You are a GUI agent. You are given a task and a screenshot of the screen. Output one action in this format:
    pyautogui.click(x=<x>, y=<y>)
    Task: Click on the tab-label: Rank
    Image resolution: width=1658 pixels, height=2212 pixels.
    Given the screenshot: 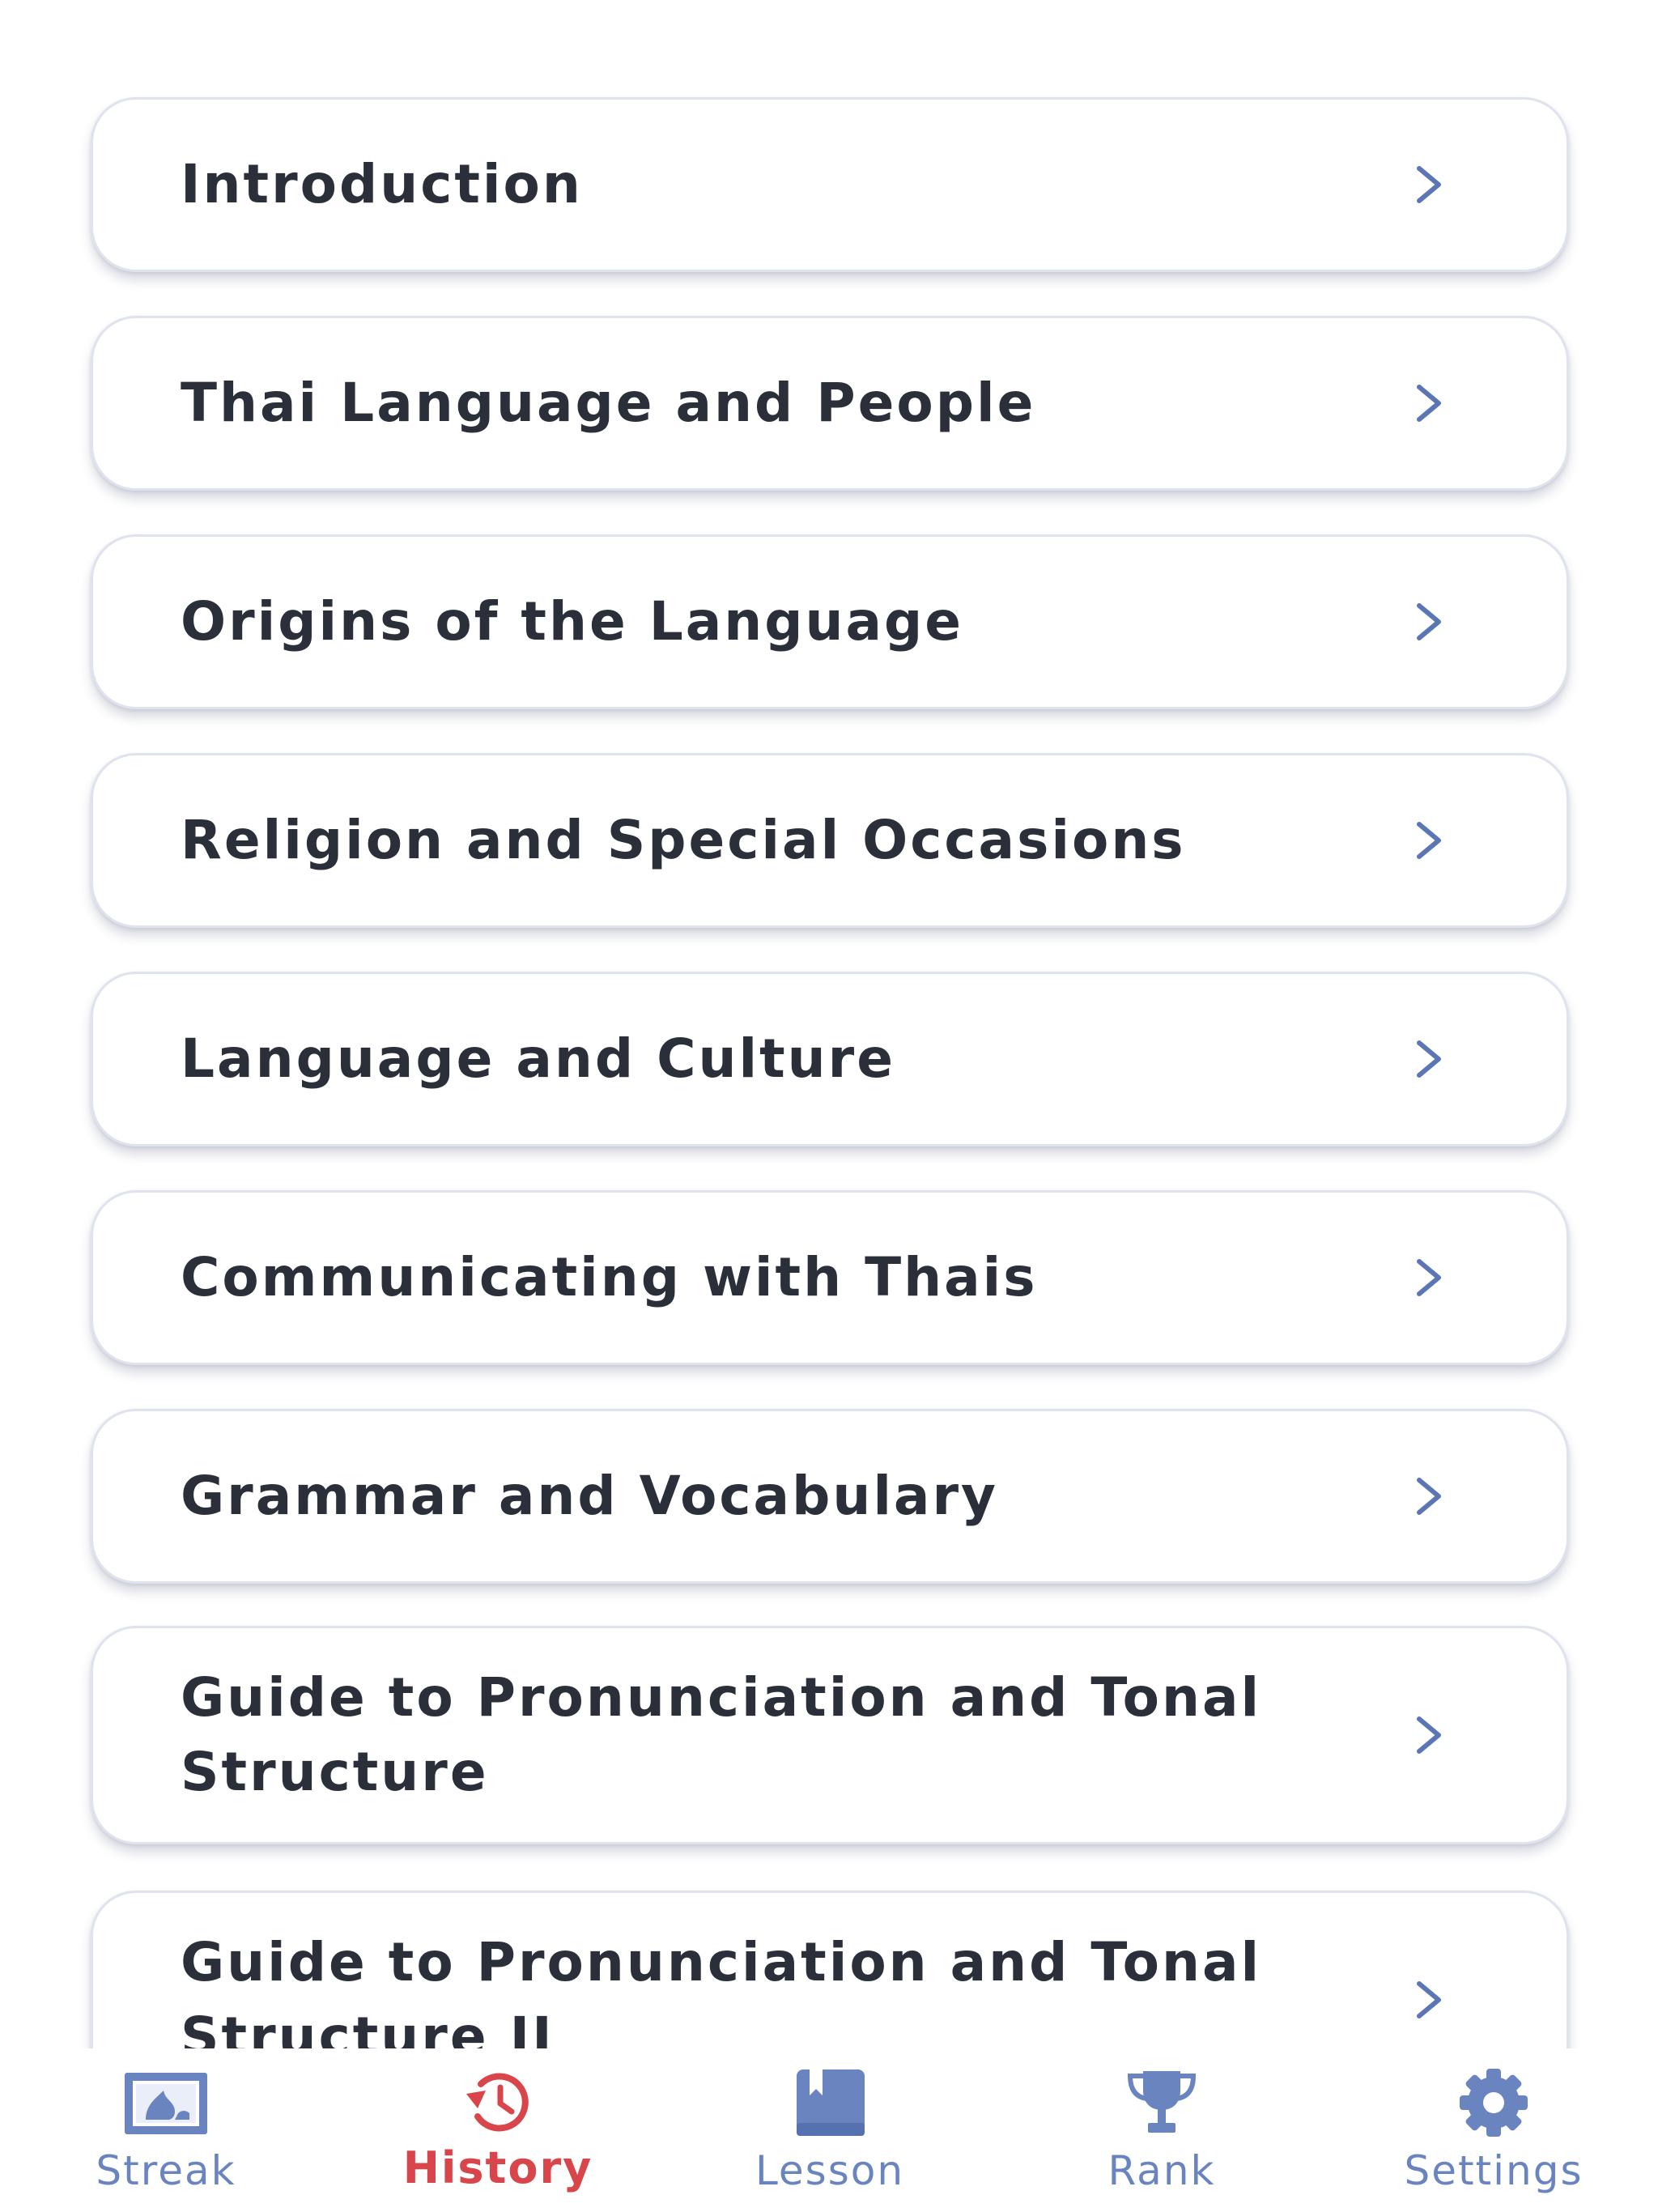 What is the action you would take?
    pyautogui.click(x=1161, y=2170)
    